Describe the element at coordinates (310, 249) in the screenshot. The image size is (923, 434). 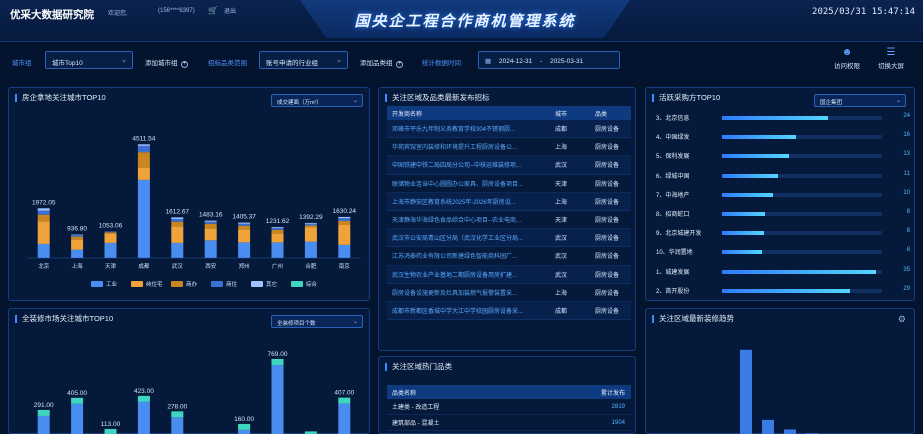
I see `bar-segment-工业` at that location.